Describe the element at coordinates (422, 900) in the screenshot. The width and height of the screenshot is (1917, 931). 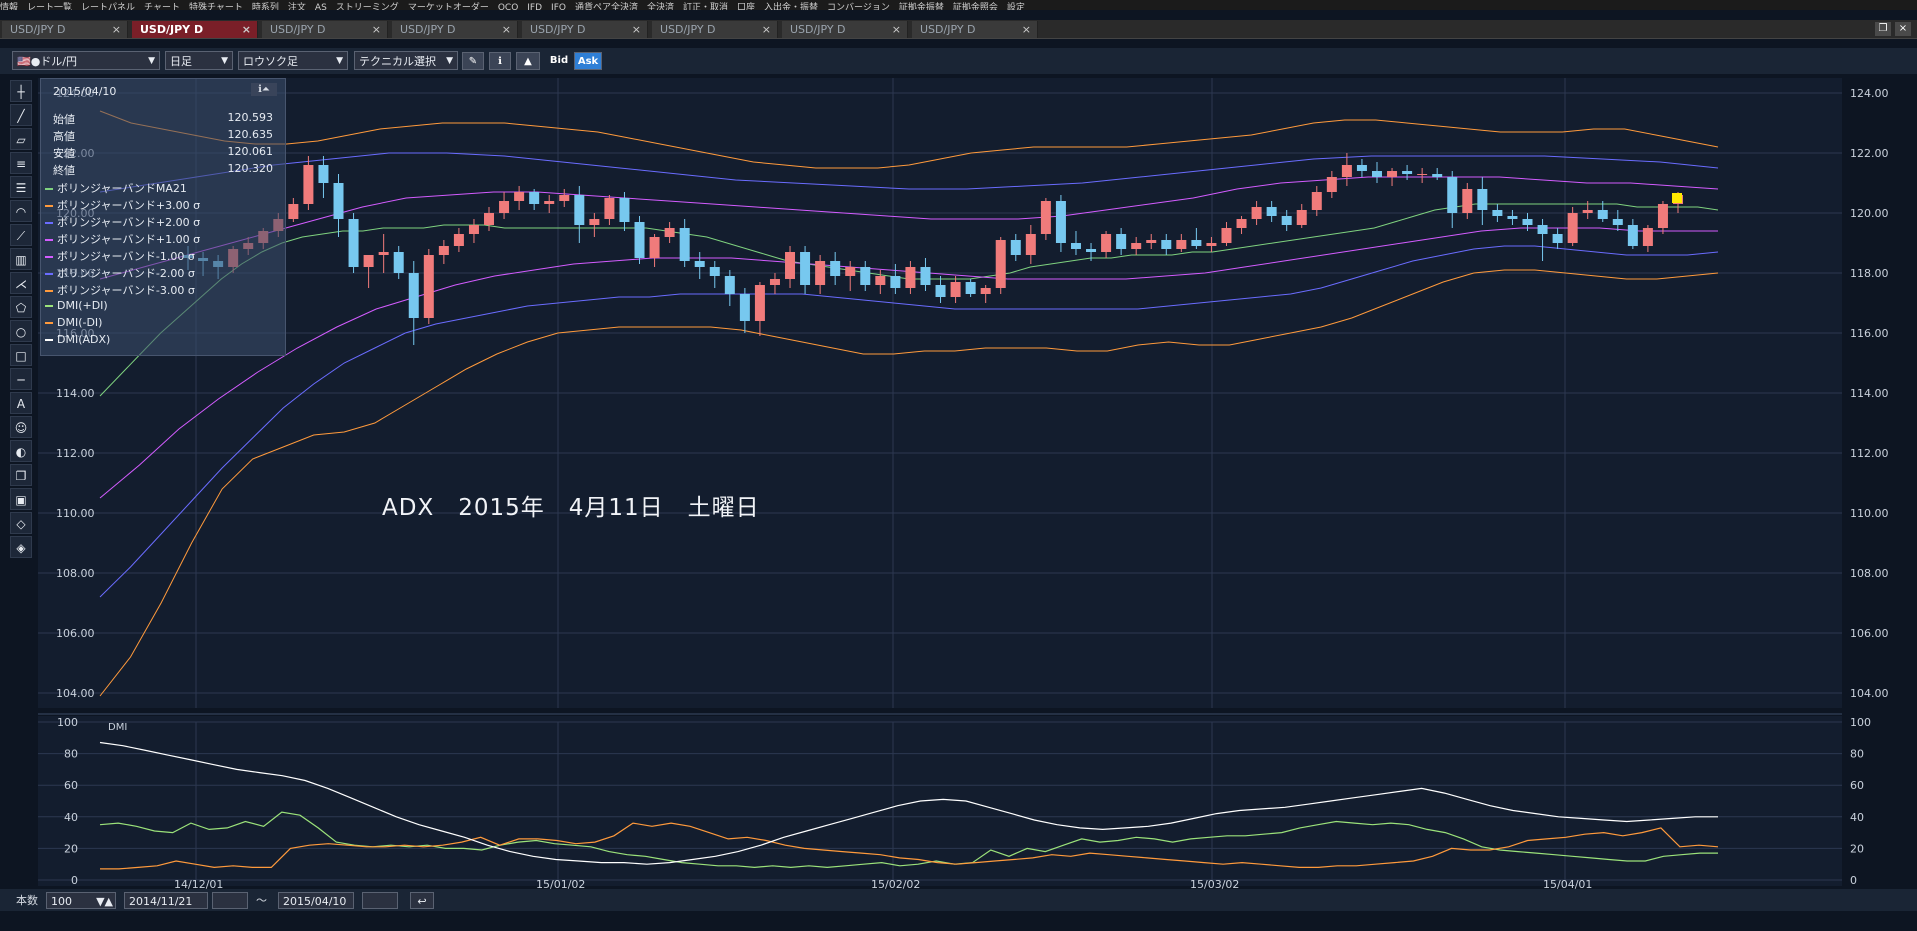
I see `reload-icon: ↩` at that location.